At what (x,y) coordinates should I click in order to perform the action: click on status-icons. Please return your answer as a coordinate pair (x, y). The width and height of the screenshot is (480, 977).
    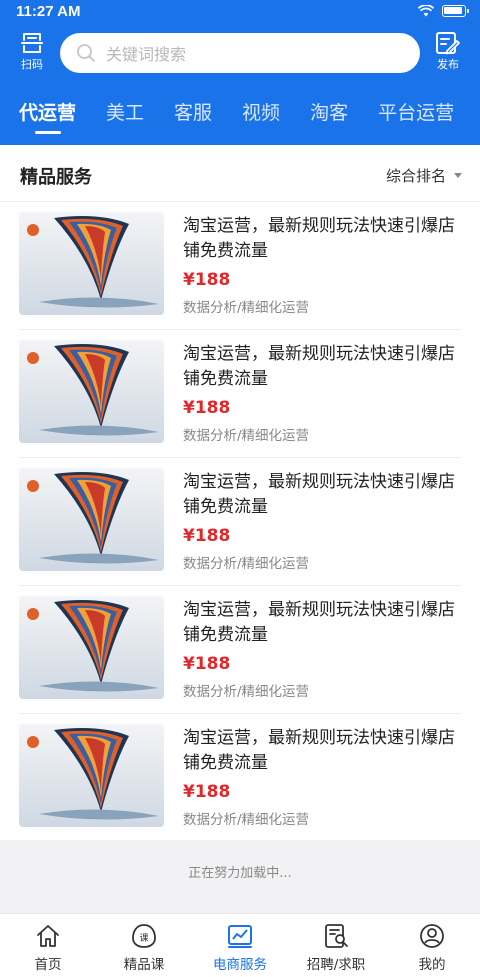
    Looking at the image, I should click on (443, 11).